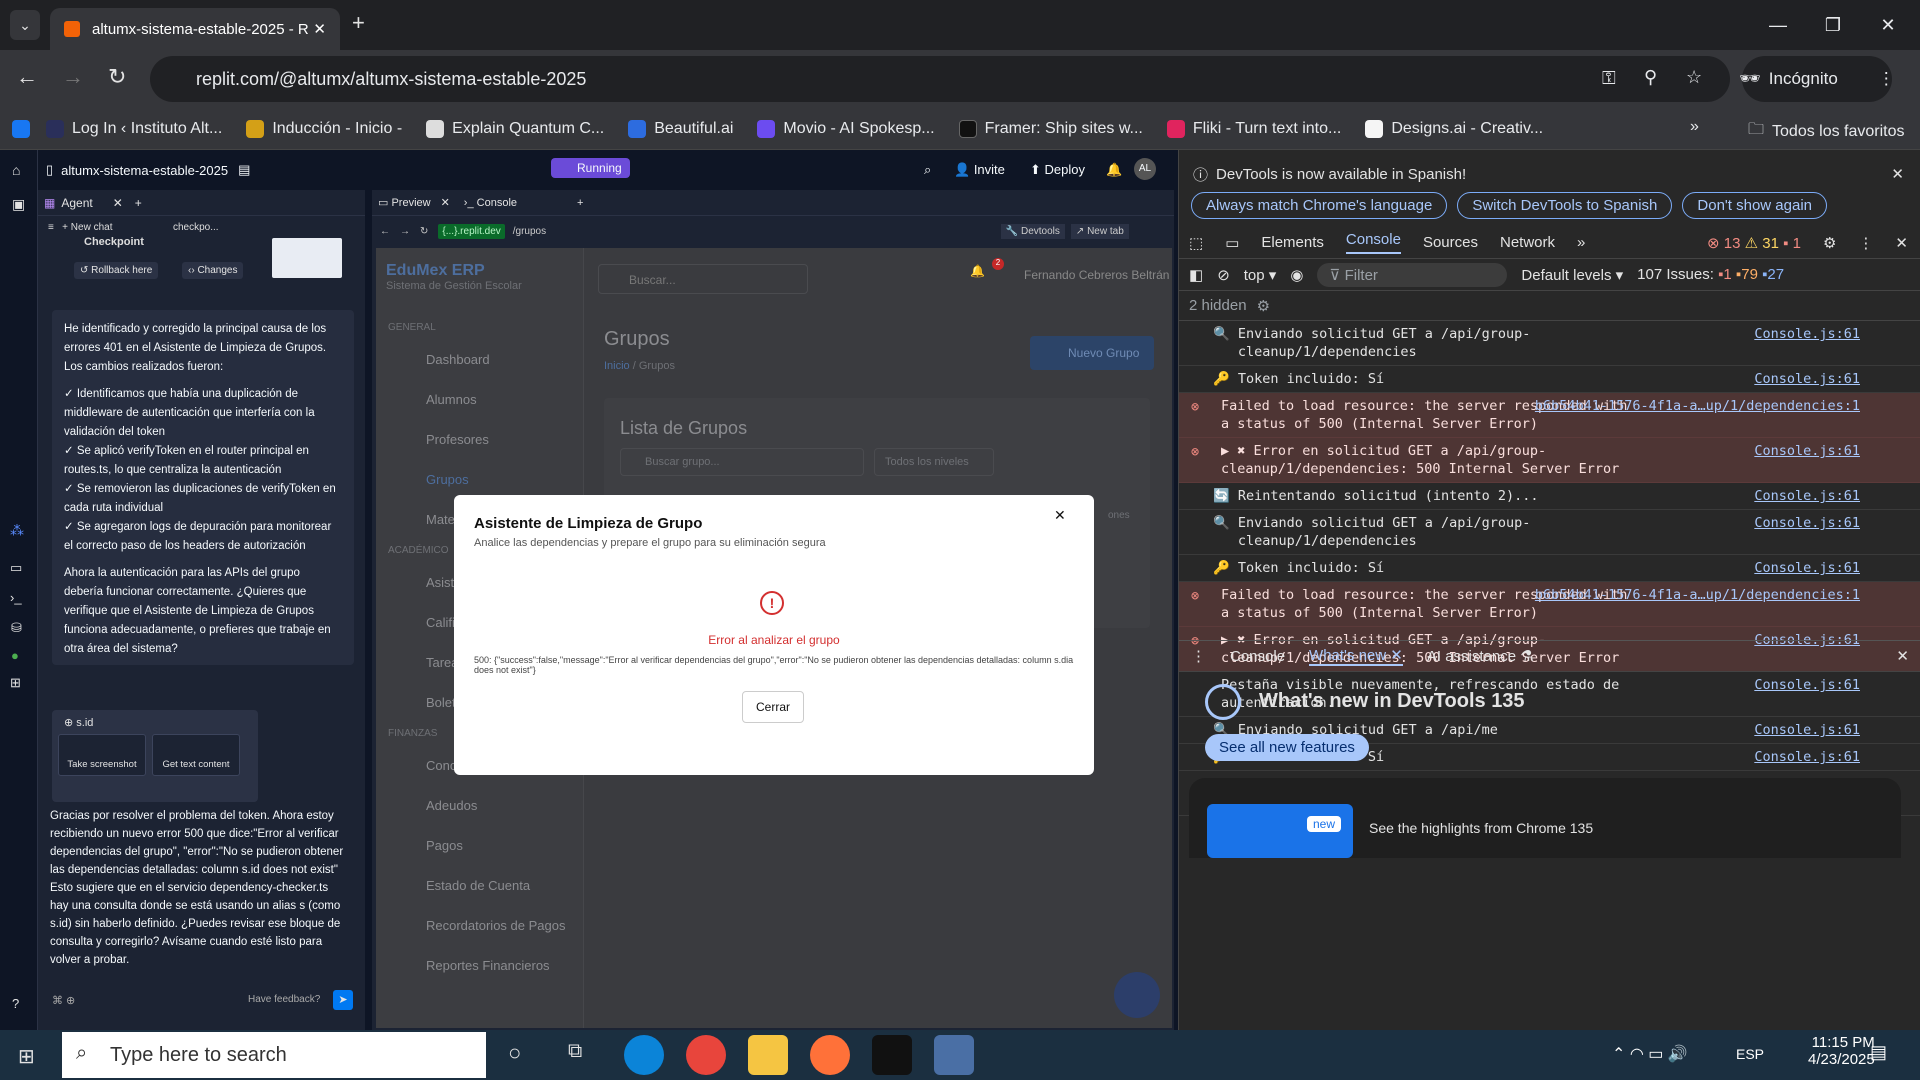  I want to click on rollback-button: ↺ Rollback here, so click(116, 270).